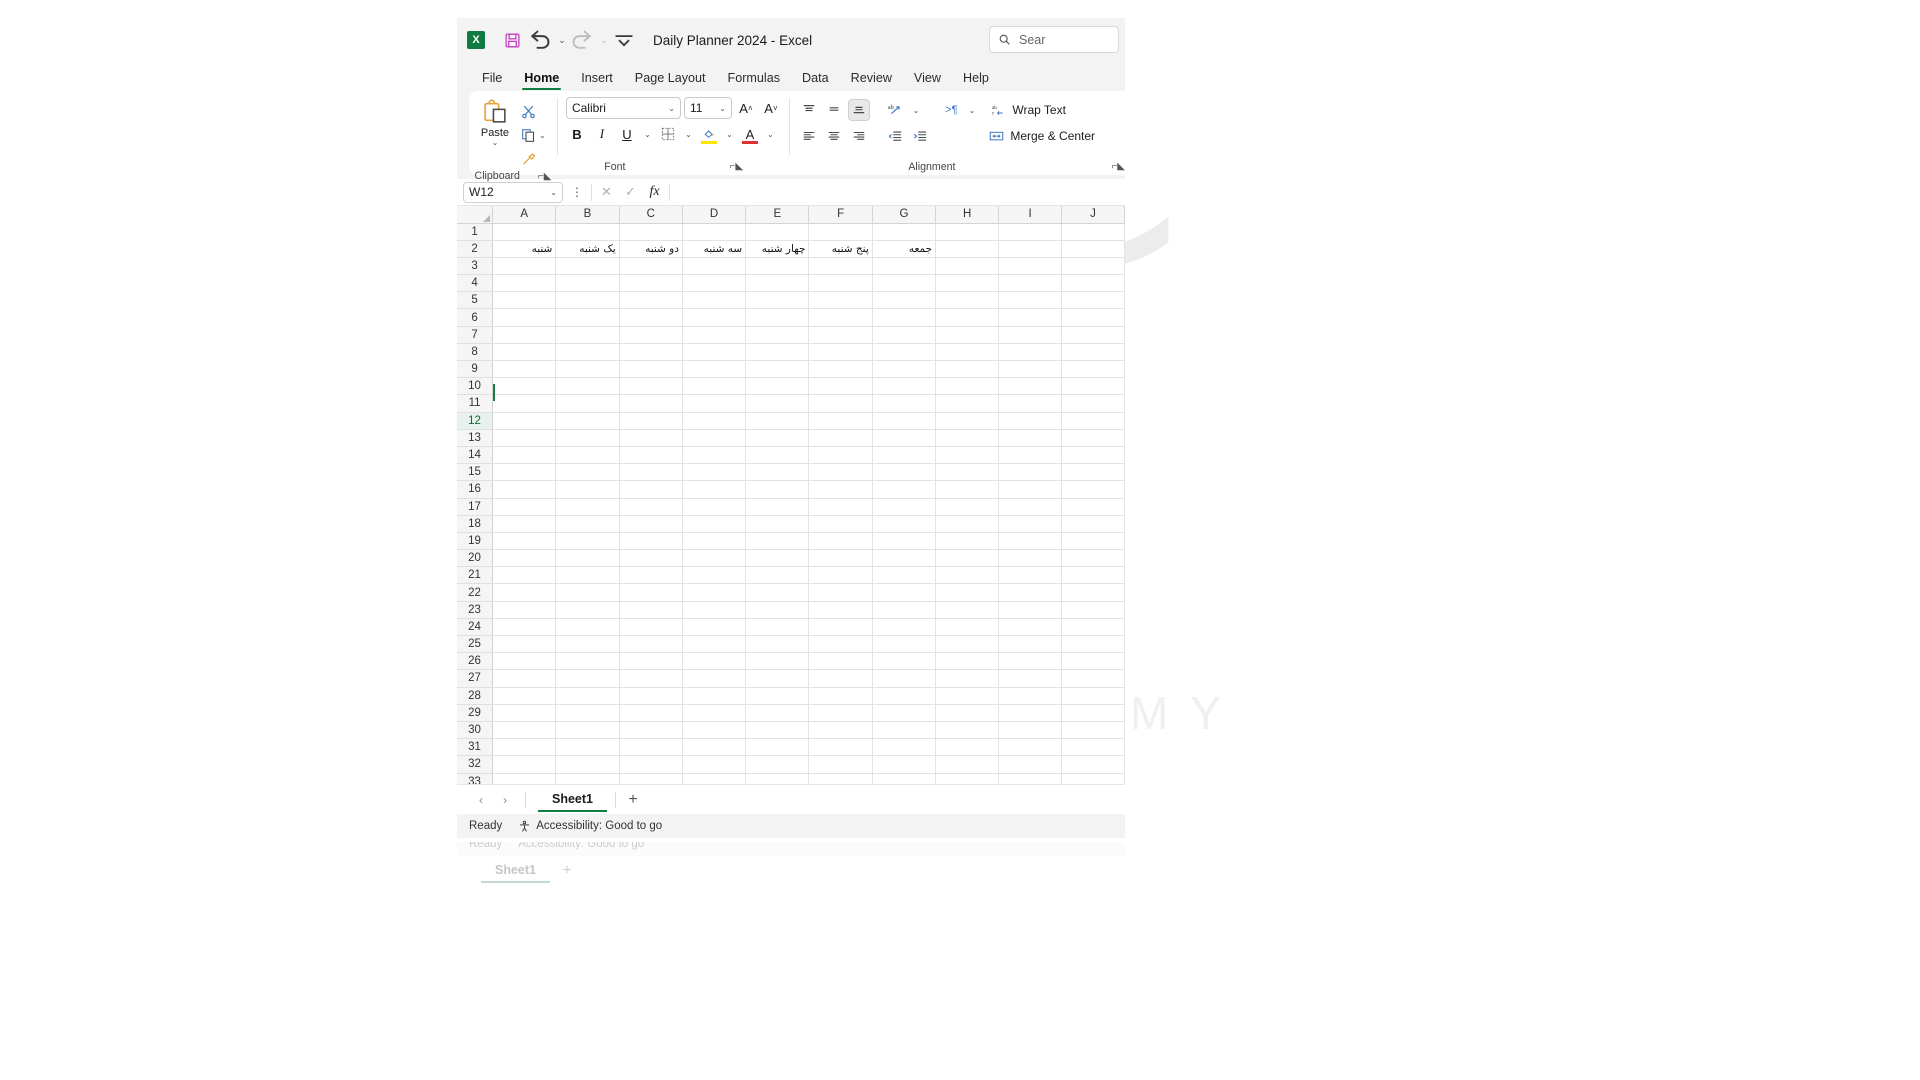 Image resolution: width=1920 pixels, height=1080 pixels. What do you see at coordinates (597, 79) in the screenshot?
I see `tab-insert: Insert` at bounding box center [597, 79].